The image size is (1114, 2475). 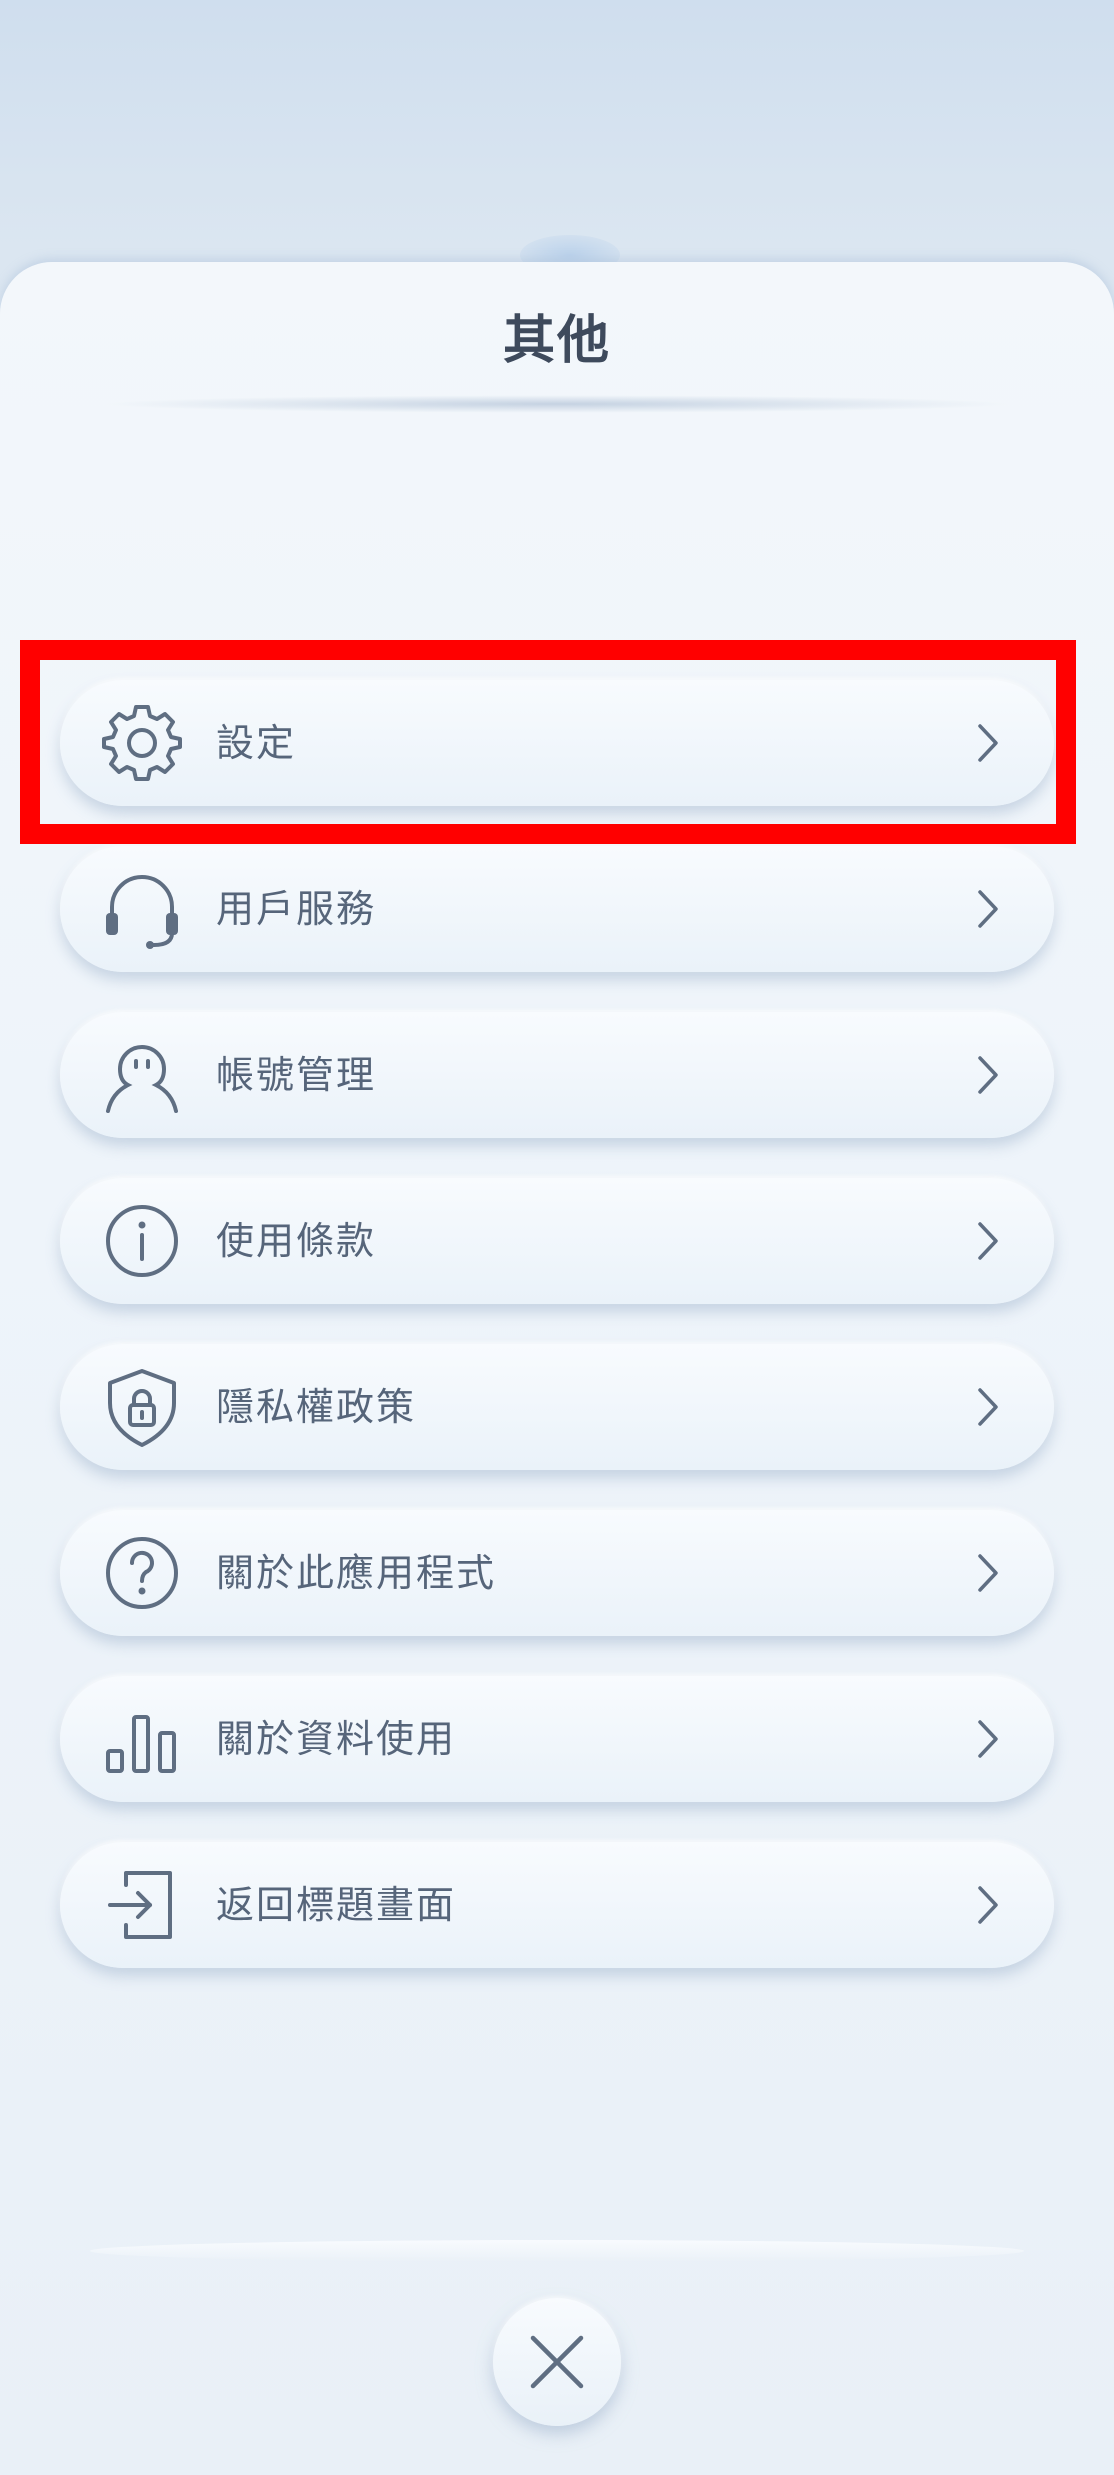 I want to click on menu-item-terms-of-use: 使用條款, so click(x=557, y=1241).